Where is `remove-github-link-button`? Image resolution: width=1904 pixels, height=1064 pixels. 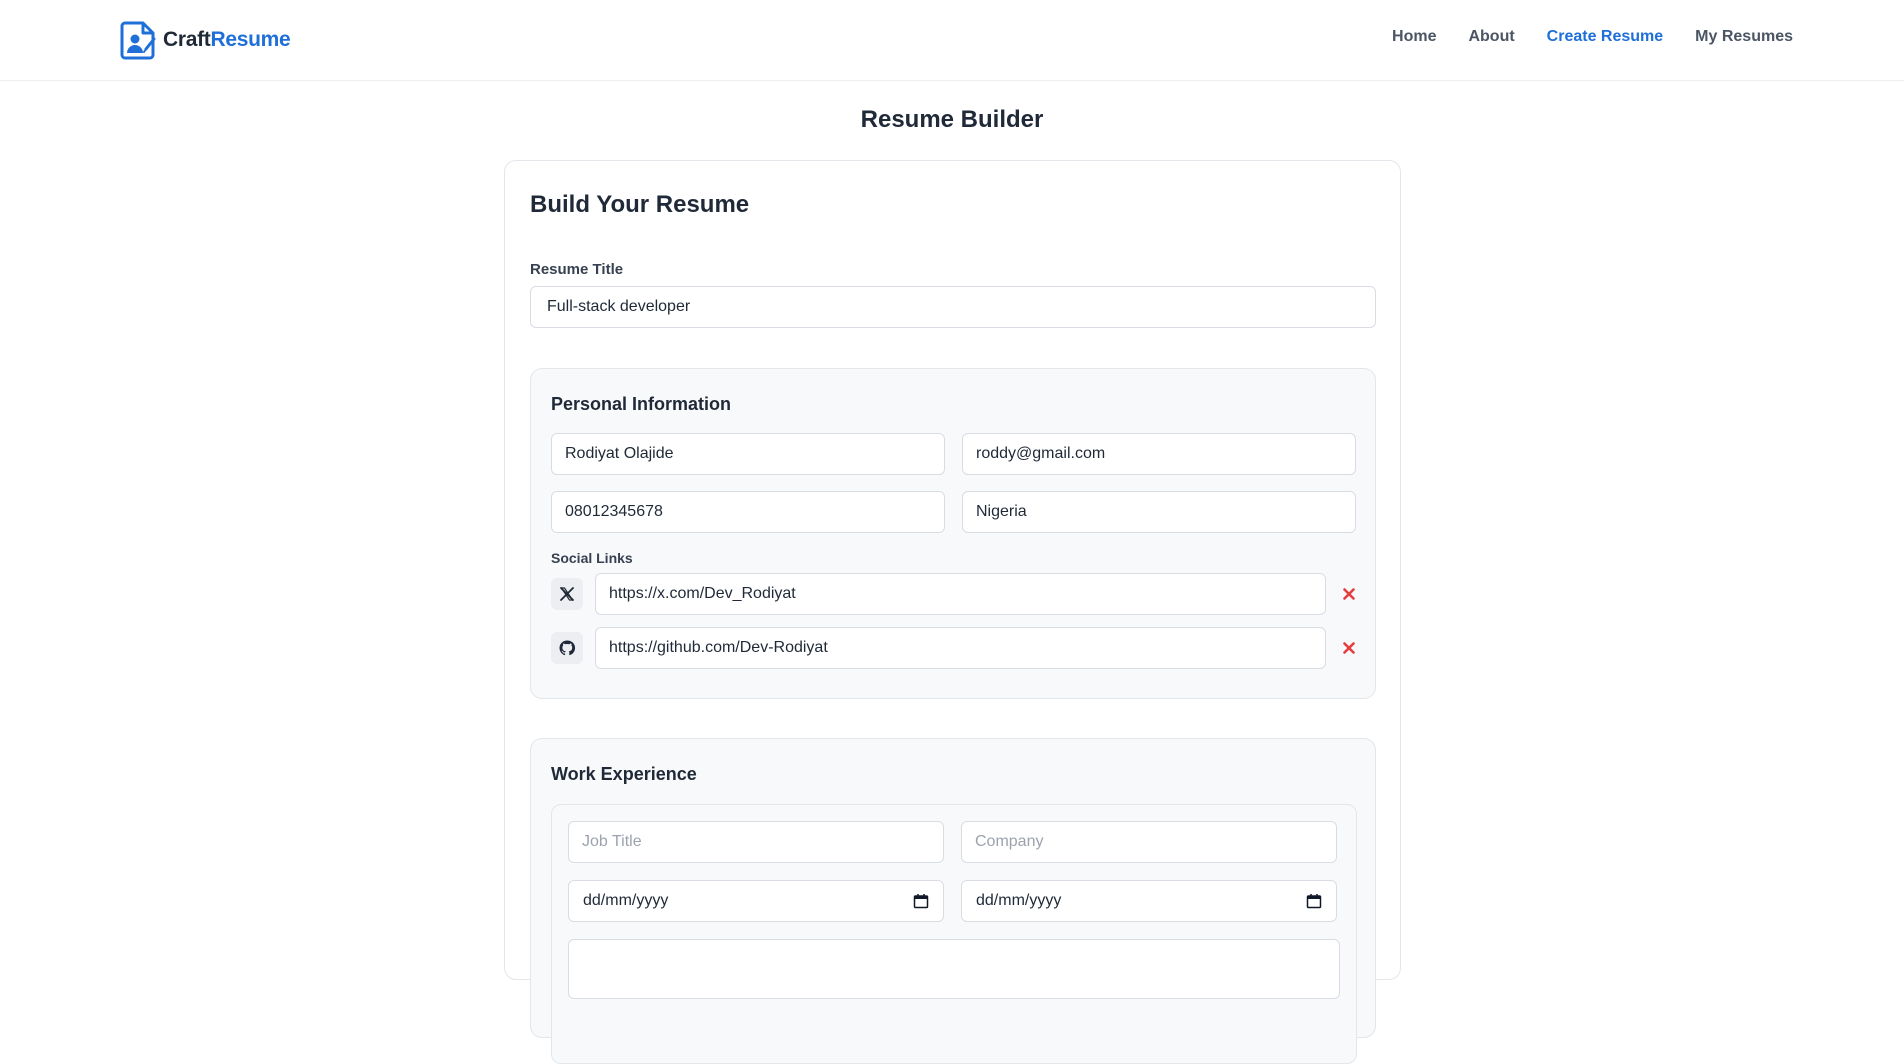 remove-github-link-button is located at coordinates (1349, 648).